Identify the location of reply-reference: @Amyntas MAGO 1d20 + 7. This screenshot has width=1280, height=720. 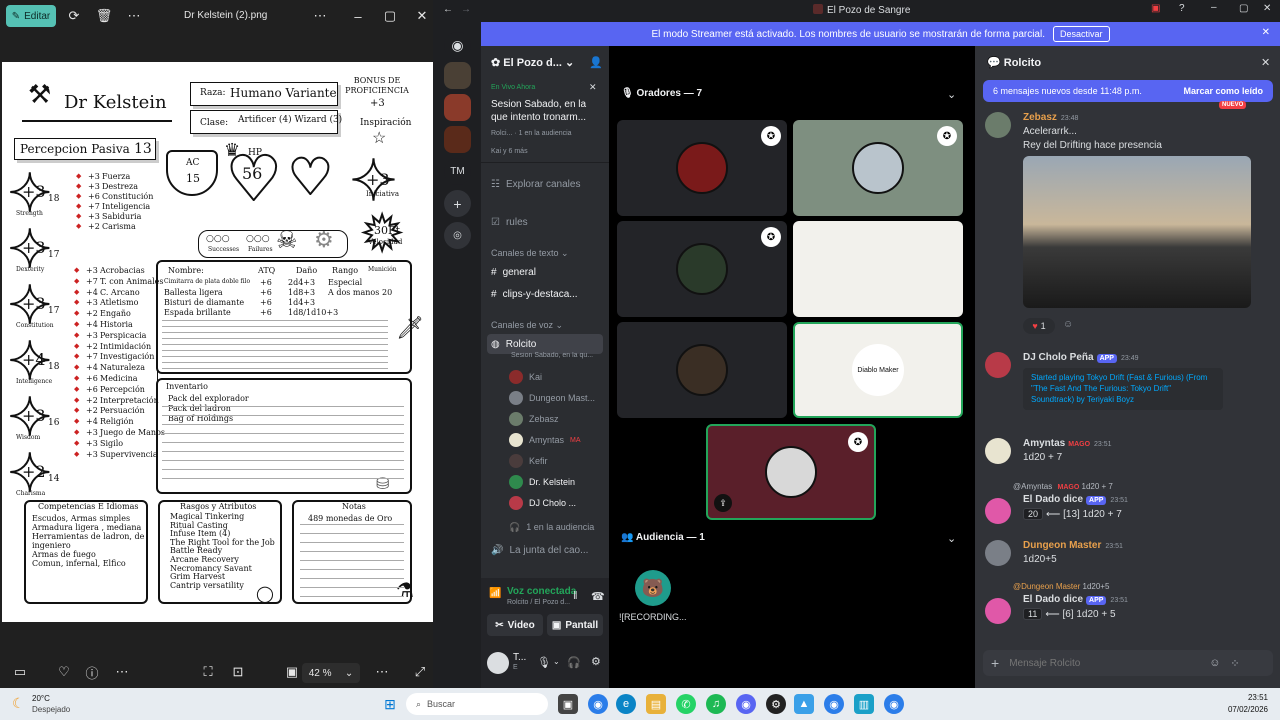
(1063, 486).